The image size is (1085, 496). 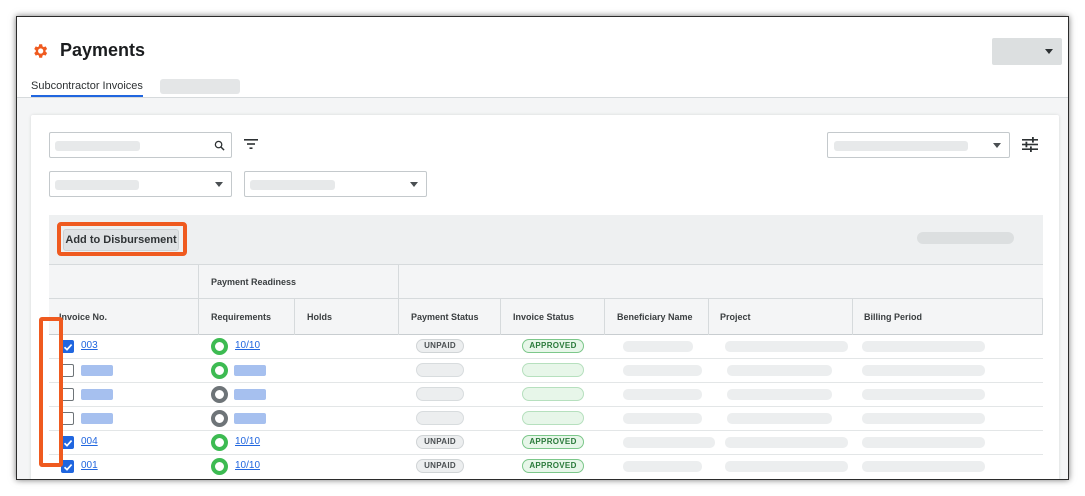 What do you see at coordinates (254, 282) in the screenshot?
I see `group-header-payment-readiness: Payment Readiness` at bounding box center [254, 282].